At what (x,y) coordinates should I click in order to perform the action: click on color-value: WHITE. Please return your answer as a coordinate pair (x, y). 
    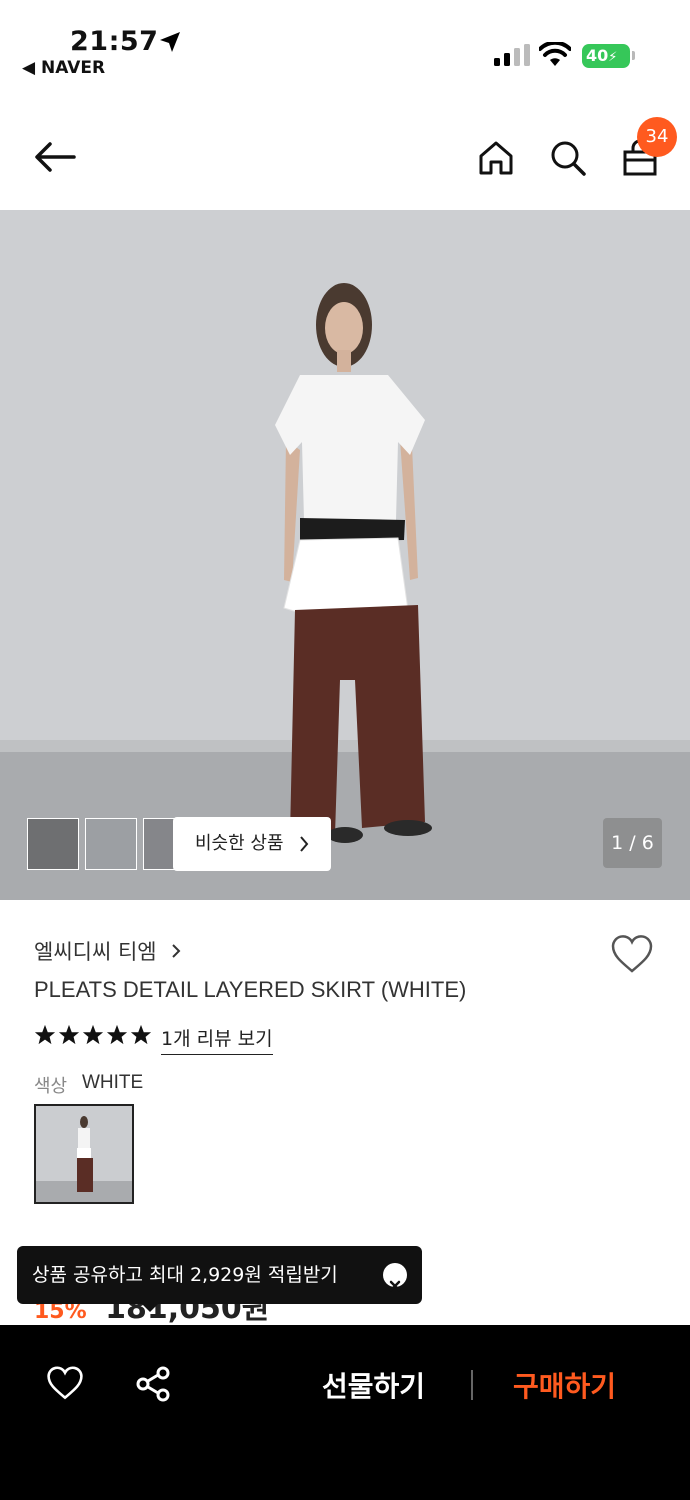
    Looking at the image, I should click on (113, 1082).